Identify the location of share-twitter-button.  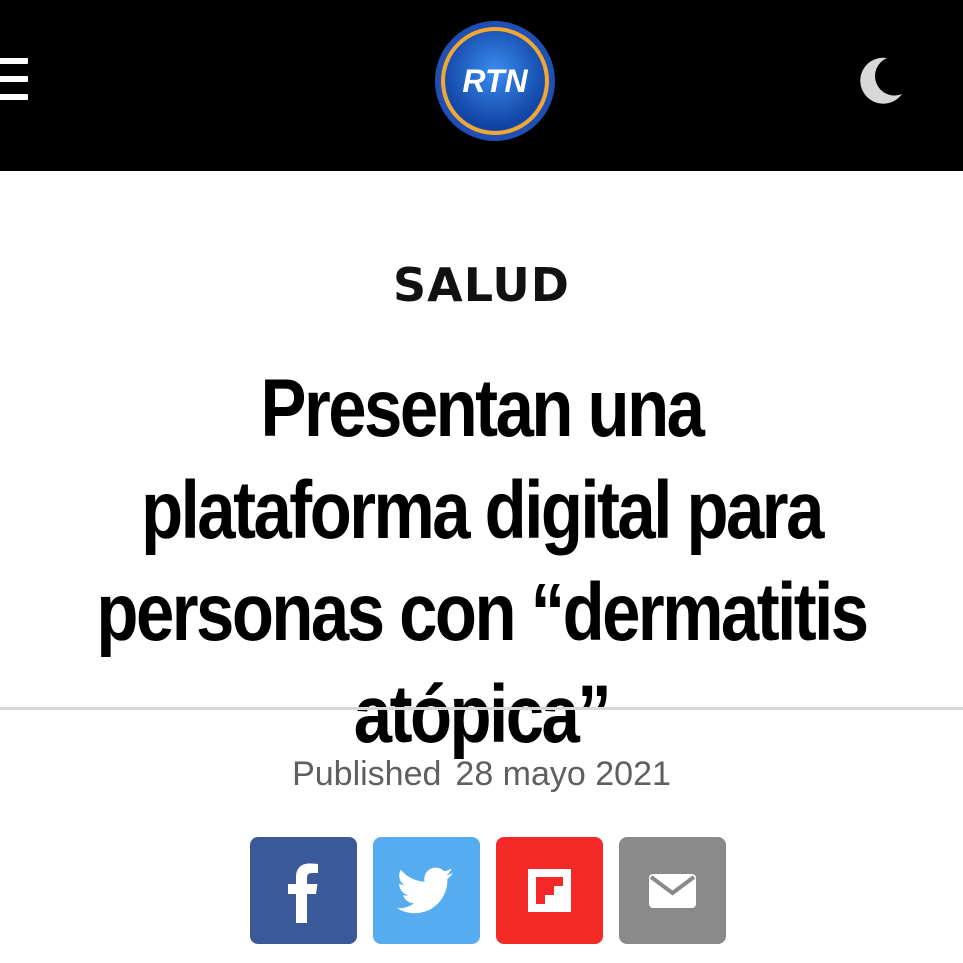
(426, 890).